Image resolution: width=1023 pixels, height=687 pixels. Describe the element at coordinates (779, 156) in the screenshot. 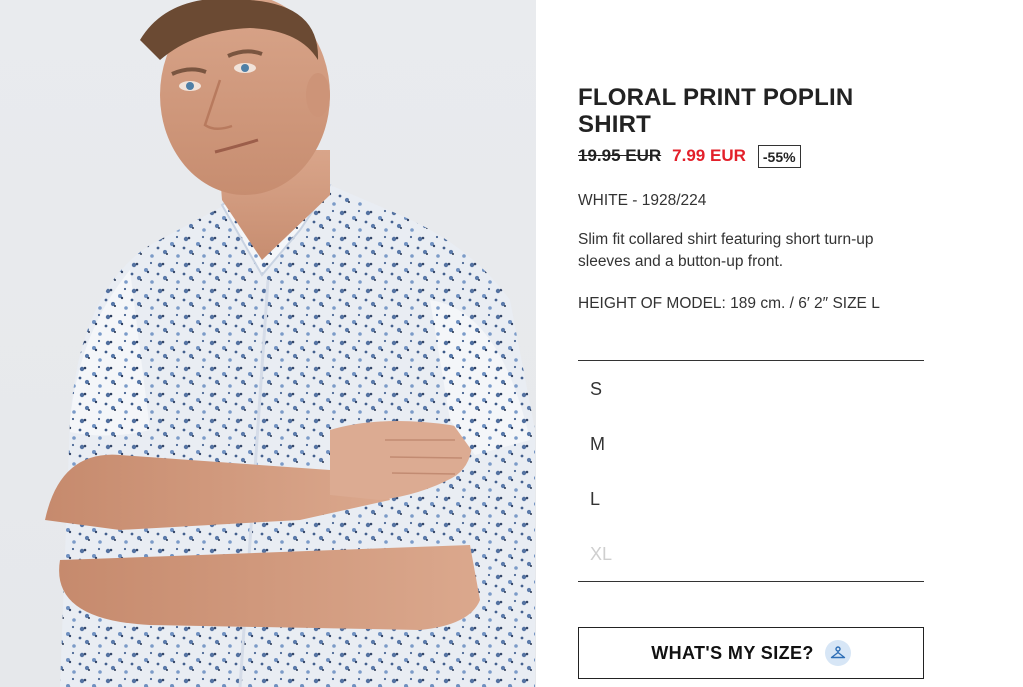

I see `discount-badge: -55%` at that location.